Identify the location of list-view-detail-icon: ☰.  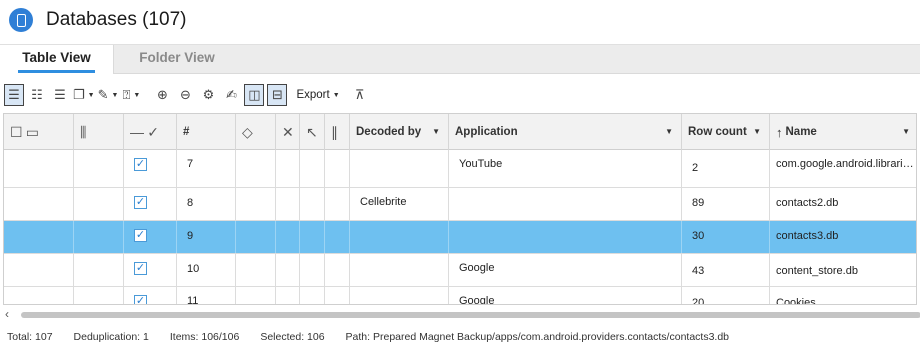
(60, 95).